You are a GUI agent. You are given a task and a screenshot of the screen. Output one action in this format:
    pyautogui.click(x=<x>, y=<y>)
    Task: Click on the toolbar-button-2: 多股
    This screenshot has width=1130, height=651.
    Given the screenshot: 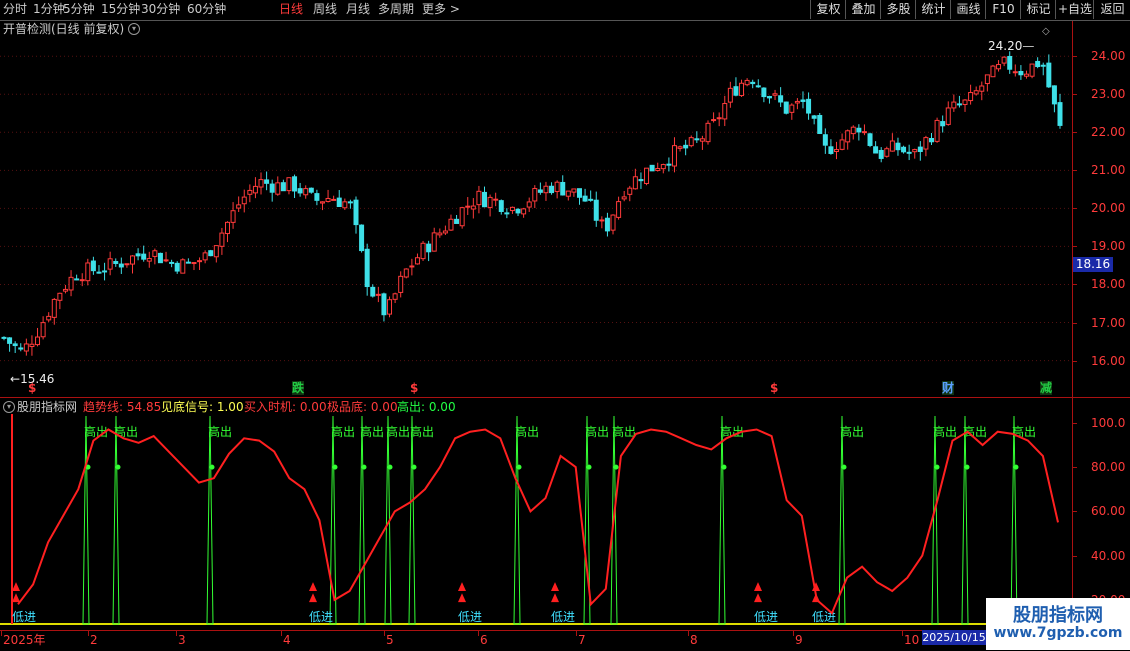 What is the action you would take?
    pyautogui.click(x=898, y=9)
    